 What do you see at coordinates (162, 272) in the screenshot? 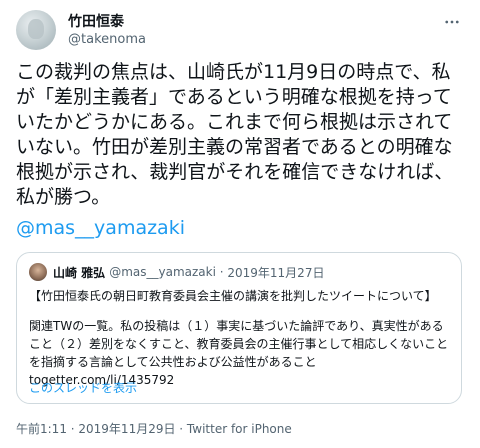
I see `quoted-author-handle: @mas__yamazaki` at bounding box center [162, 272].